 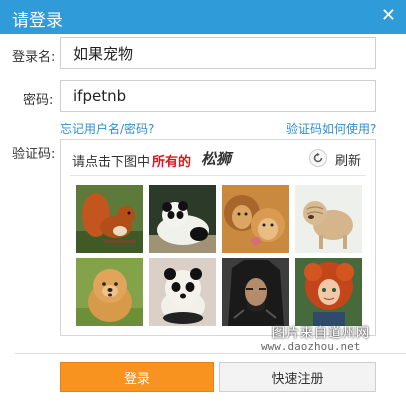 I want to click on chow-chow-image, so click(x=109, y=292).